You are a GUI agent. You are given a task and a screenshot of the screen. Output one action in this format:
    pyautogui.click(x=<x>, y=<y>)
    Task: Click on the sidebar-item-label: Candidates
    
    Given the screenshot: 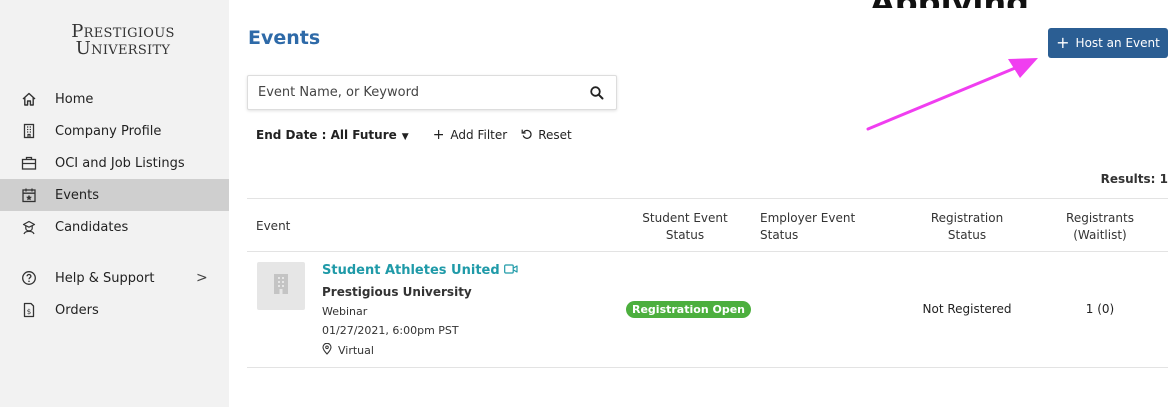 What is the action you would take?
    pyautogui.click(x=92, y=227)
    